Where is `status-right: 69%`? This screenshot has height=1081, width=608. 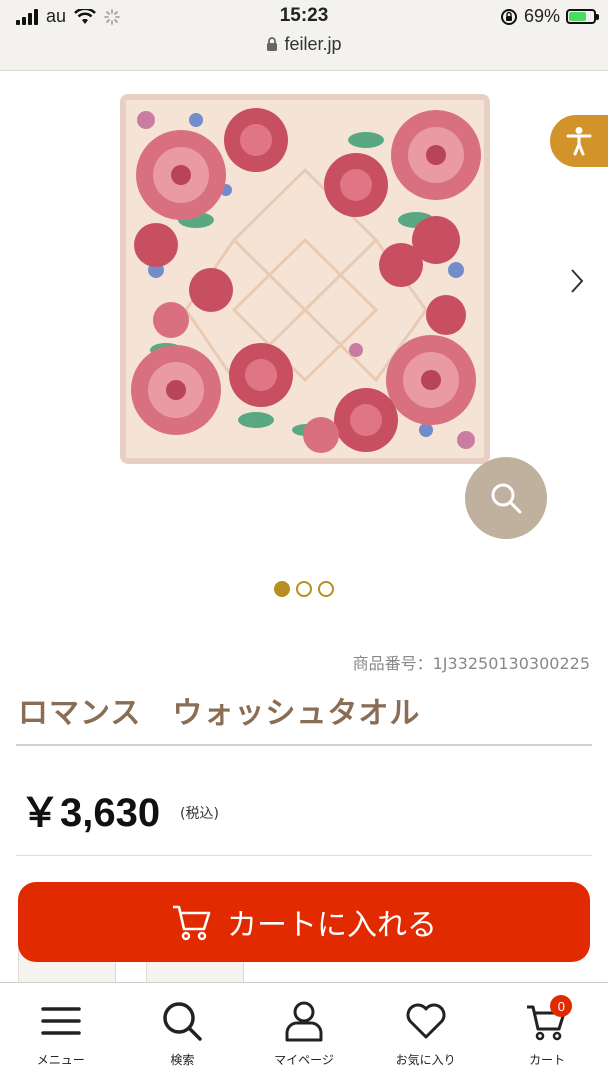
status-right: 69% is located at coordinates (549, 16).